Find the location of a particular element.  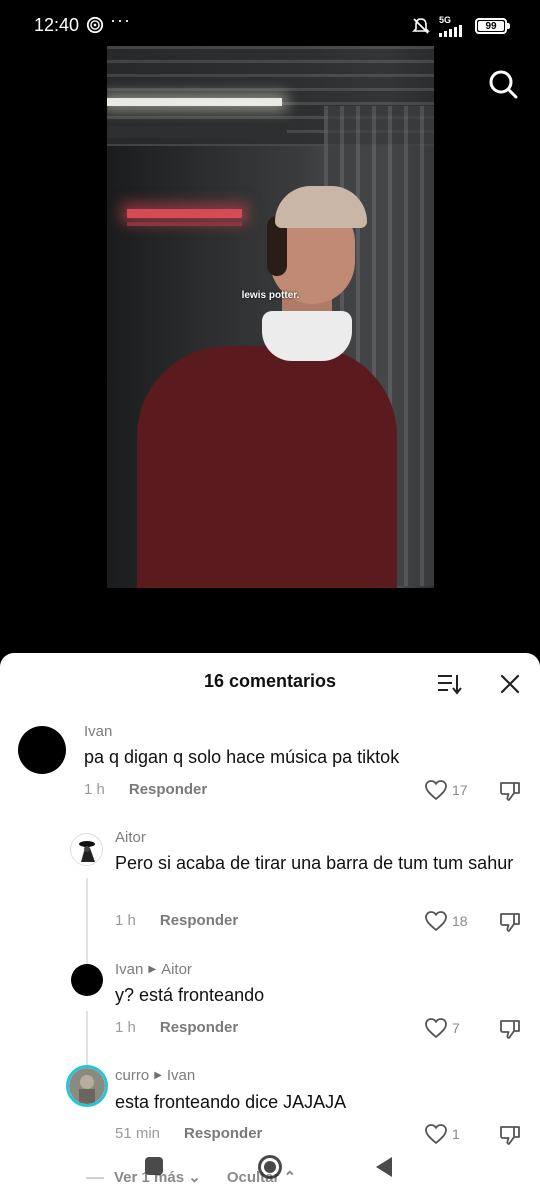

comment-time: 51 min is located at coordinates (138, 1133).